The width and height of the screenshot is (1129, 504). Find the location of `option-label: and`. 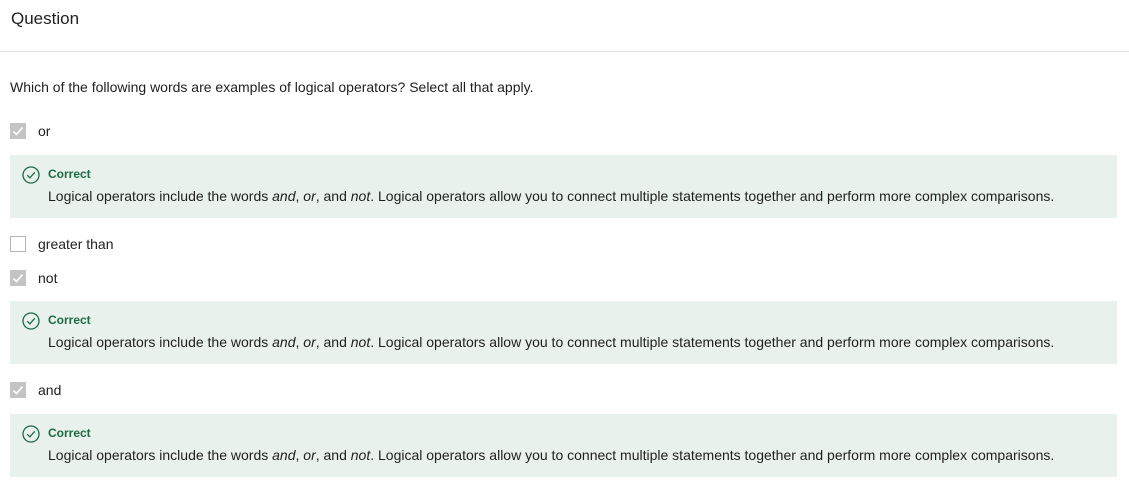

option-label: and is located at coordinates (50, 390).